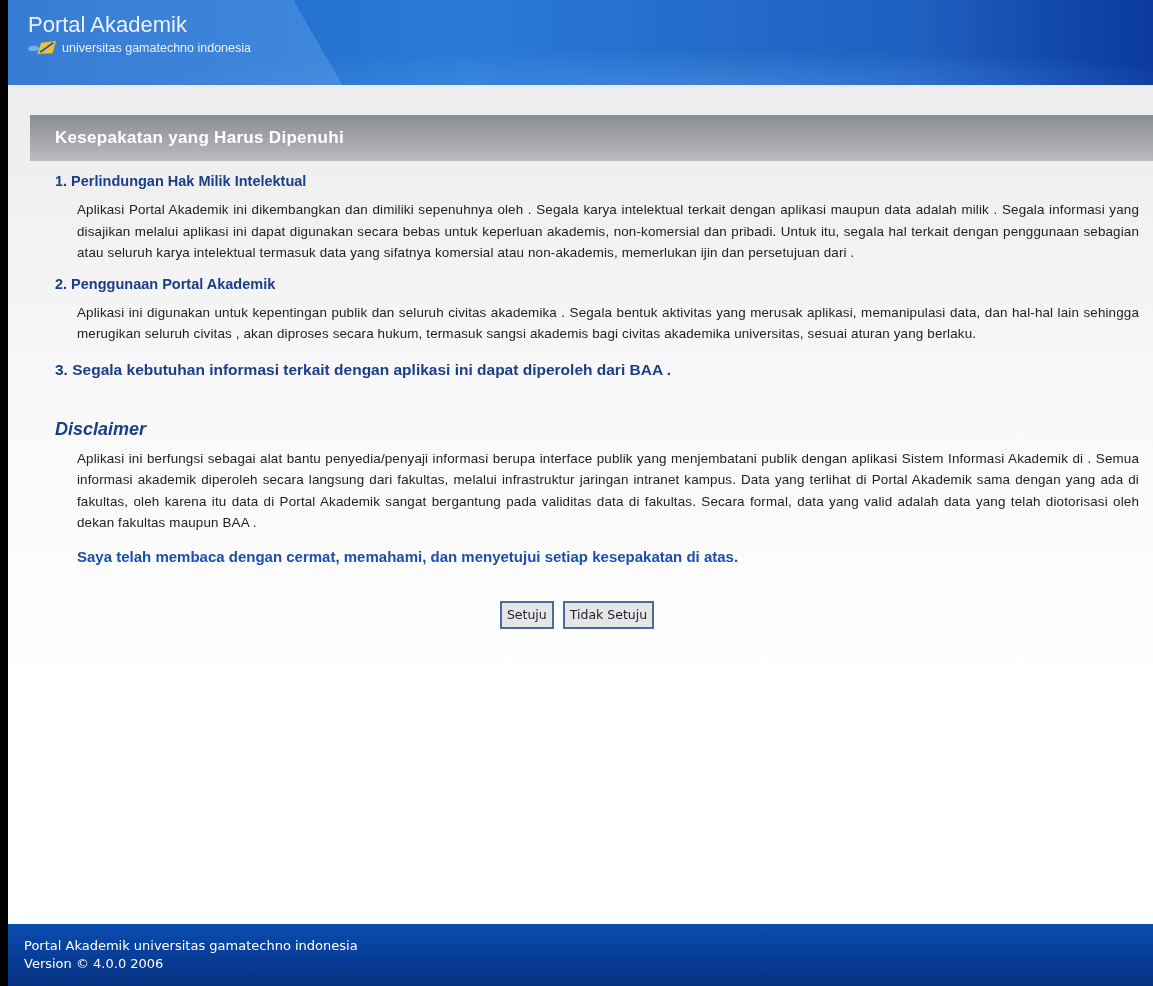  I want to click on panel-title: Kesepakatan yang Harus Dipenuhi, so click(199, 138).